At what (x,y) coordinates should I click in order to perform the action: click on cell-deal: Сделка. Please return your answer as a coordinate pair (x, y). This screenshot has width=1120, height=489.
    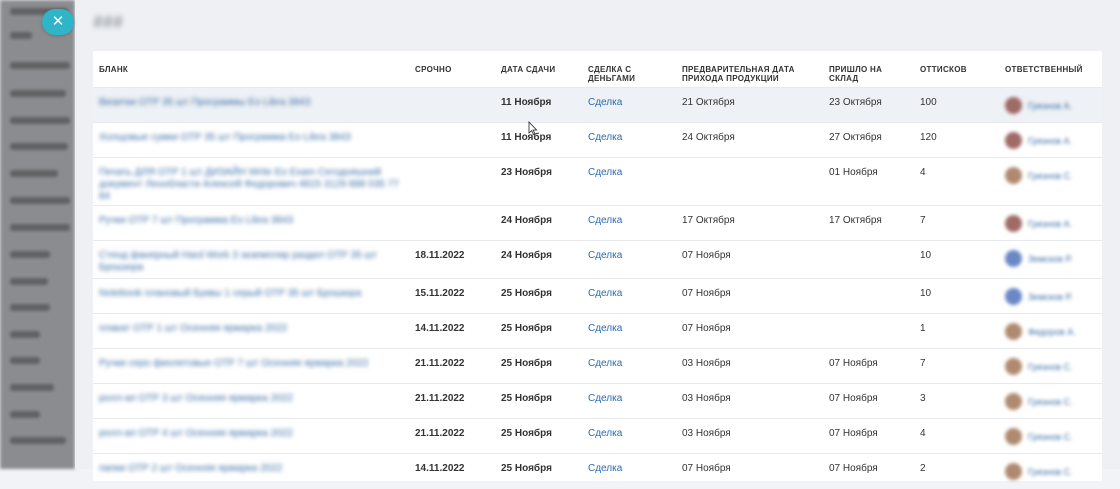
    Looking at the image, I should click on (629, 223).